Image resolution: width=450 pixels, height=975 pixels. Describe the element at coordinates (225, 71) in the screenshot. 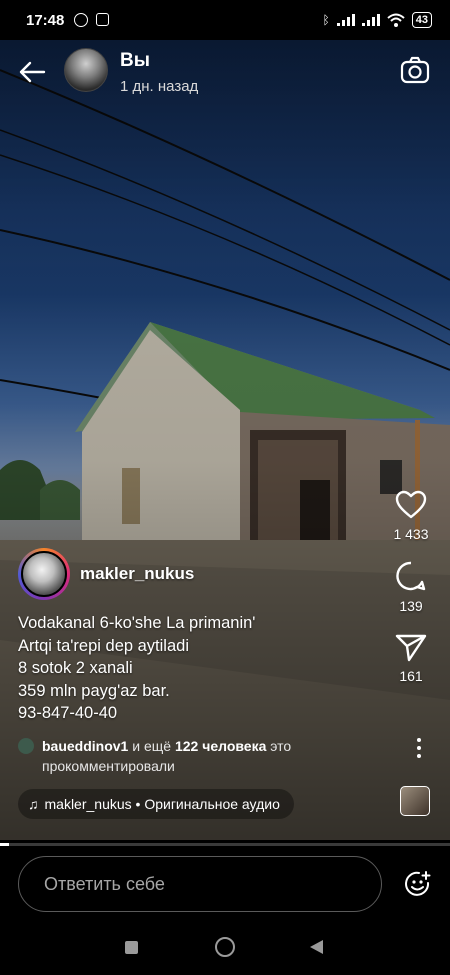

I see `story-header: Вы 1 дн. назад` at that location.